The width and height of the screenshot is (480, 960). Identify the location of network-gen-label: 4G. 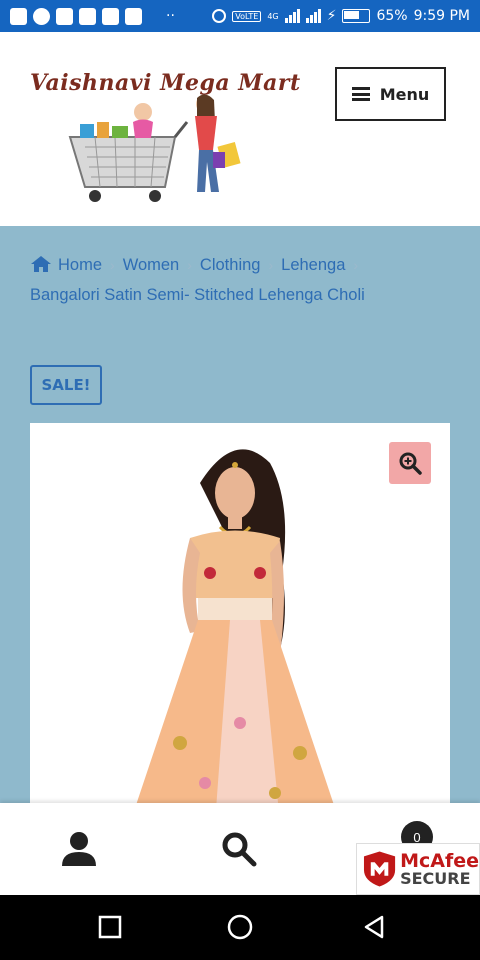
(273, 16).